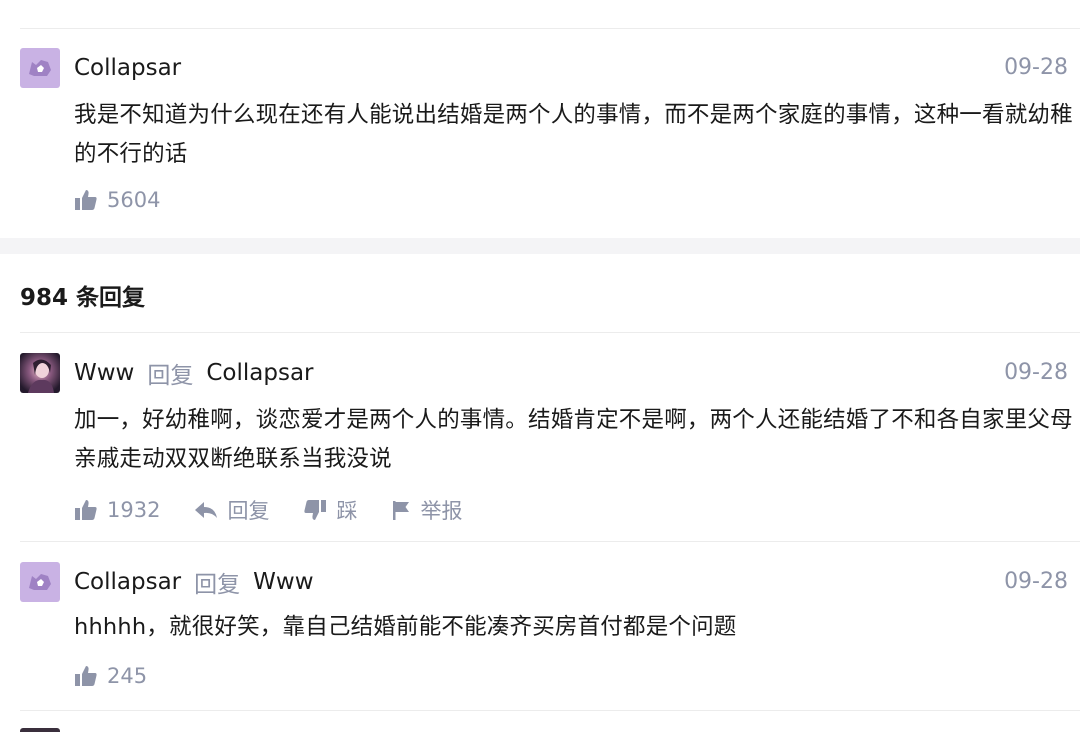 The image size is (1080, 732). I want to click on dislike-button: 踩, so click(330, 510).